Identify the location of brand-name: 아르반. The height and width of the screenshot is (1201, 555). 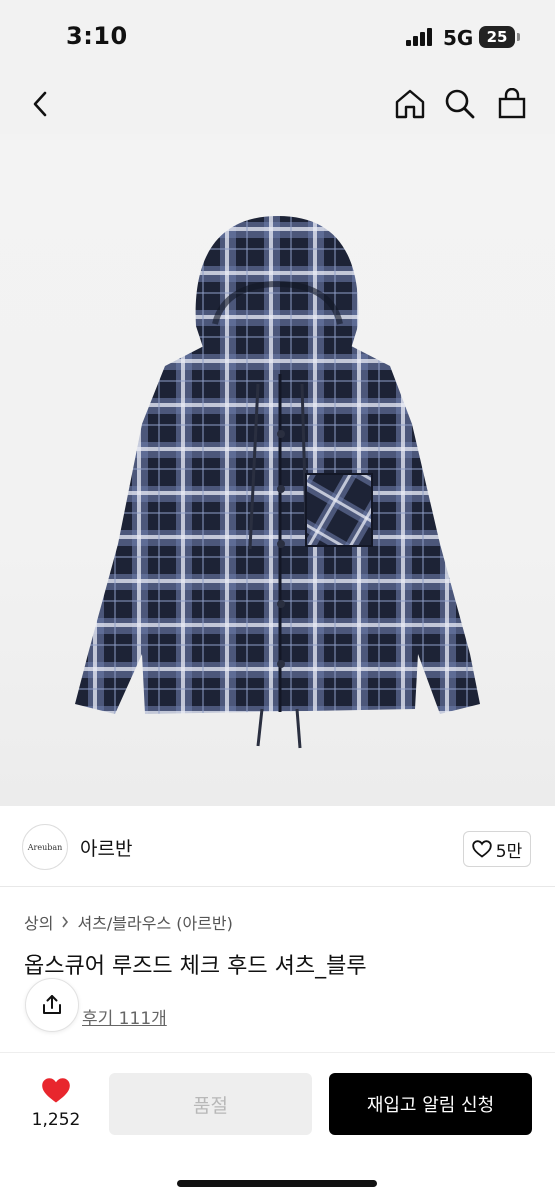
(106, 847).